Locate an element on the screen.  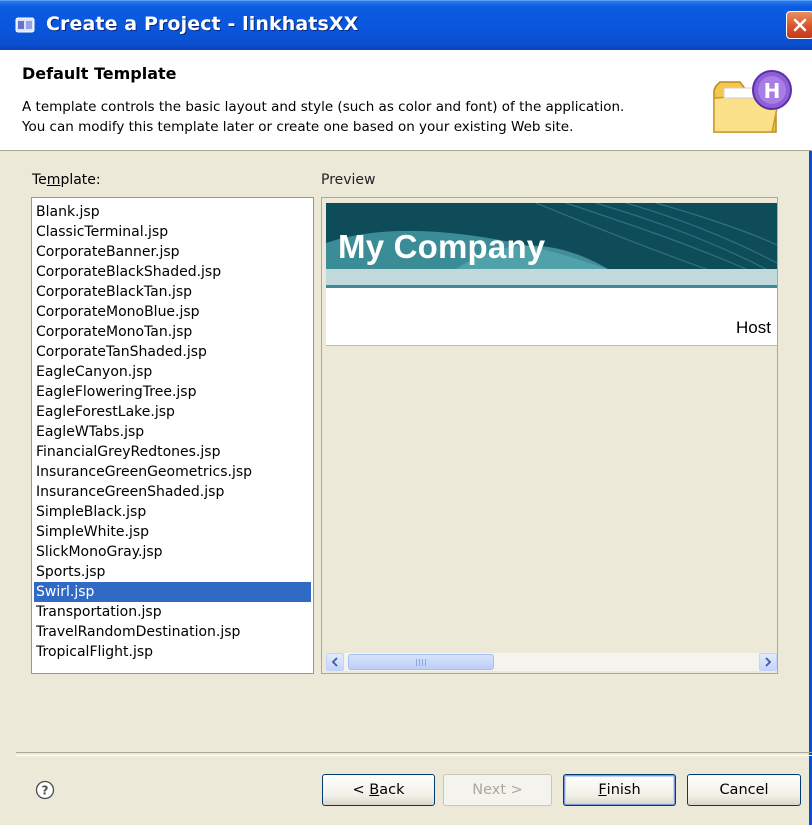
template-list-item: Blank.jsp is located at coordinates (172, 212).